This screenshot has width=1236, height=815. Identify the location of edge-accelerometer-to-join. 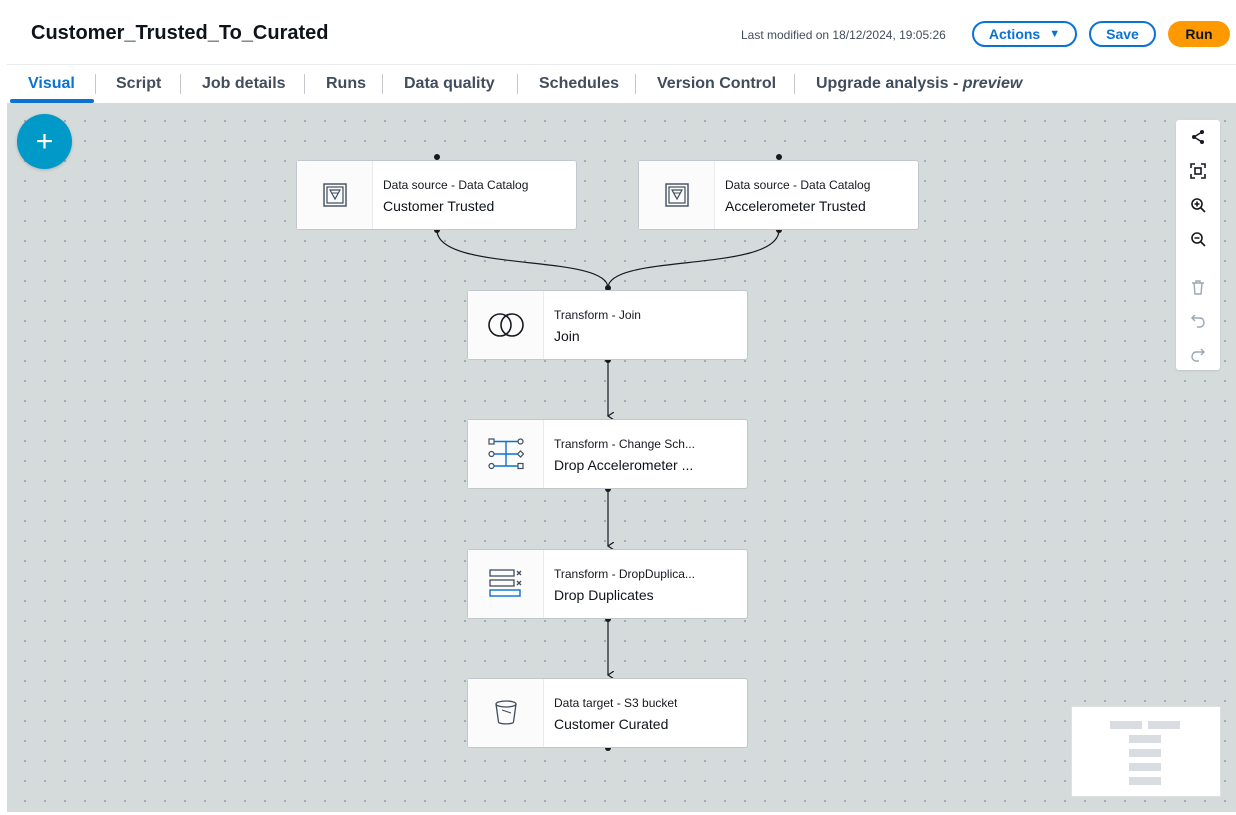
(693, 259).